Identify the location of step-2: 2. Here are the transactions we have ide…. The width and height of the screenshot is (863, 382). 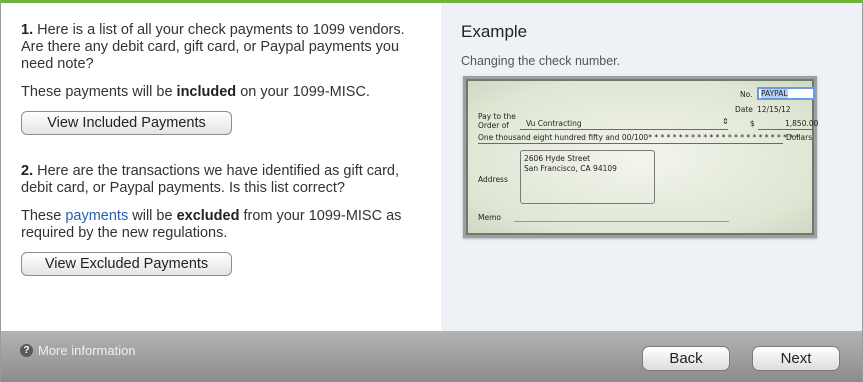
(223, 219).